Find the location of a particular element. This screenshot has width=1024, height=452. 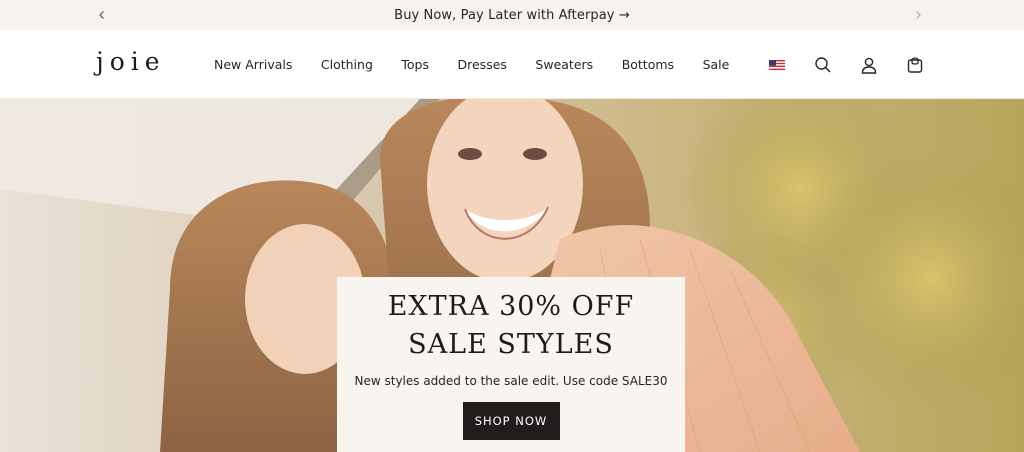

cart-button is located at coordinates (915, 65).